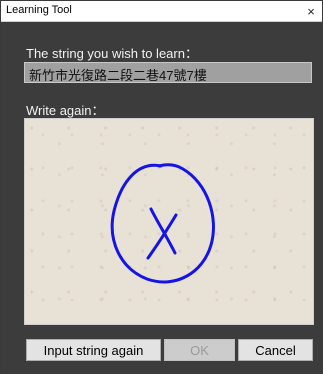 The image size is (323, 374). Describe the element at coordinates (93, 350) in the screenshot. I see `input-string-again-button: Input string again` at that location.